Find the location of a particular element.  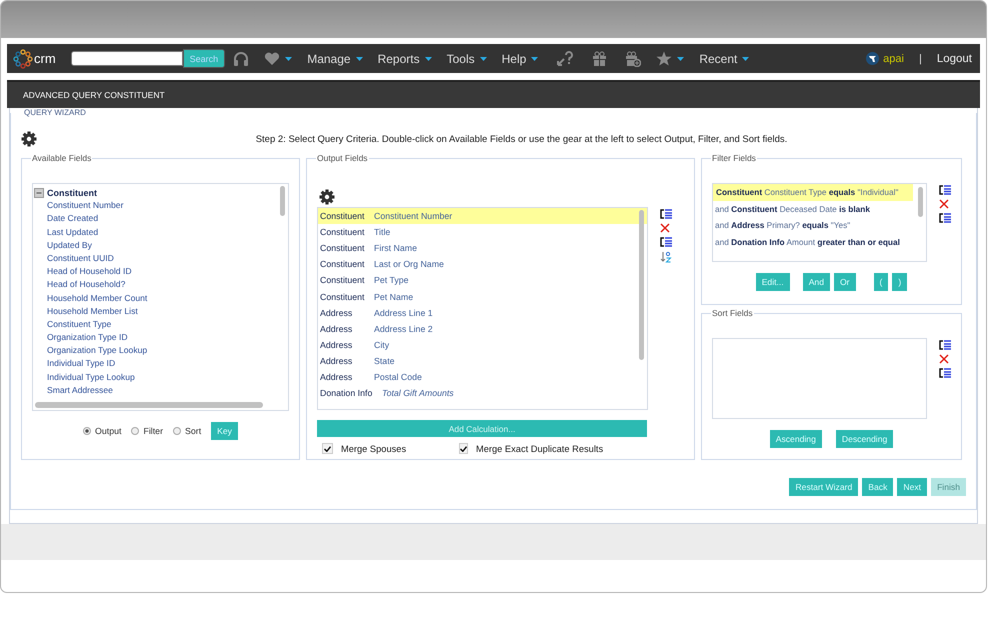

tree-item: Household Member List is located at coordinates (86, 311).